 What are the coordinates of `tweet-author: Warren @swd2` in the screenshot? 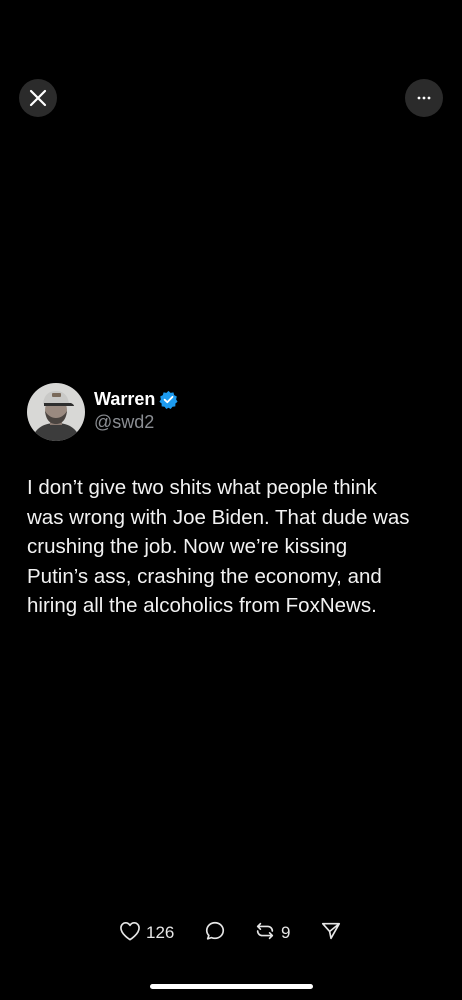 It's located at (234, 412).